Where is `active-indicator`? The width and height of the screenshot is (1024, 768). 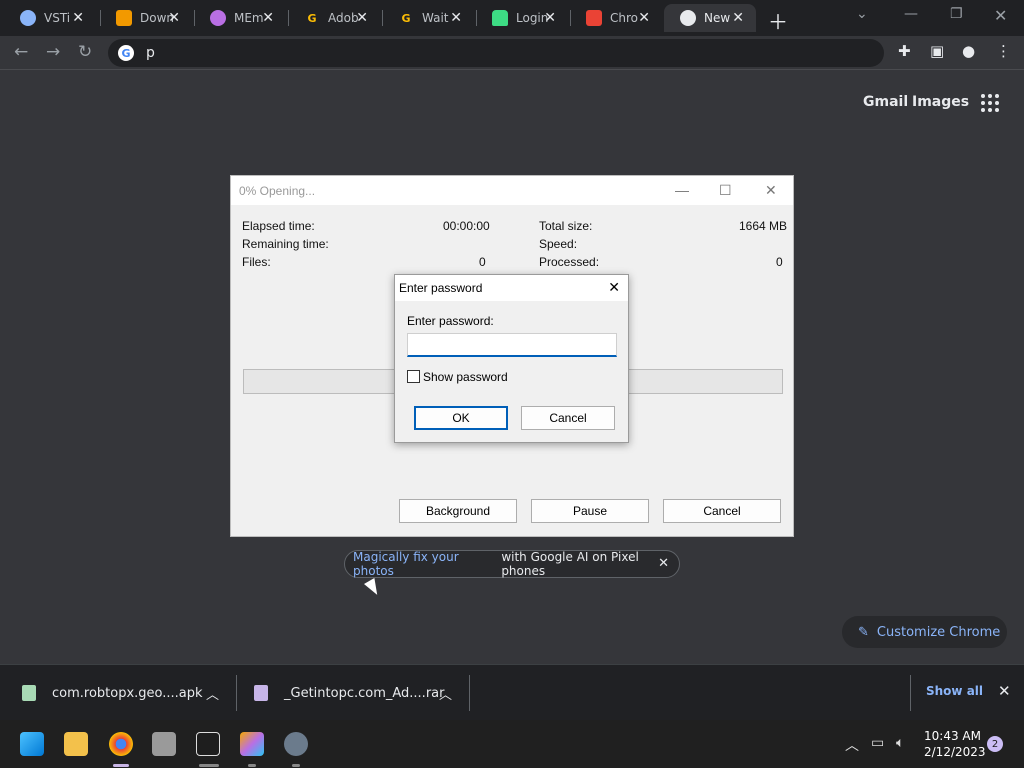 active-indicator is located at coordinates (121, 765).